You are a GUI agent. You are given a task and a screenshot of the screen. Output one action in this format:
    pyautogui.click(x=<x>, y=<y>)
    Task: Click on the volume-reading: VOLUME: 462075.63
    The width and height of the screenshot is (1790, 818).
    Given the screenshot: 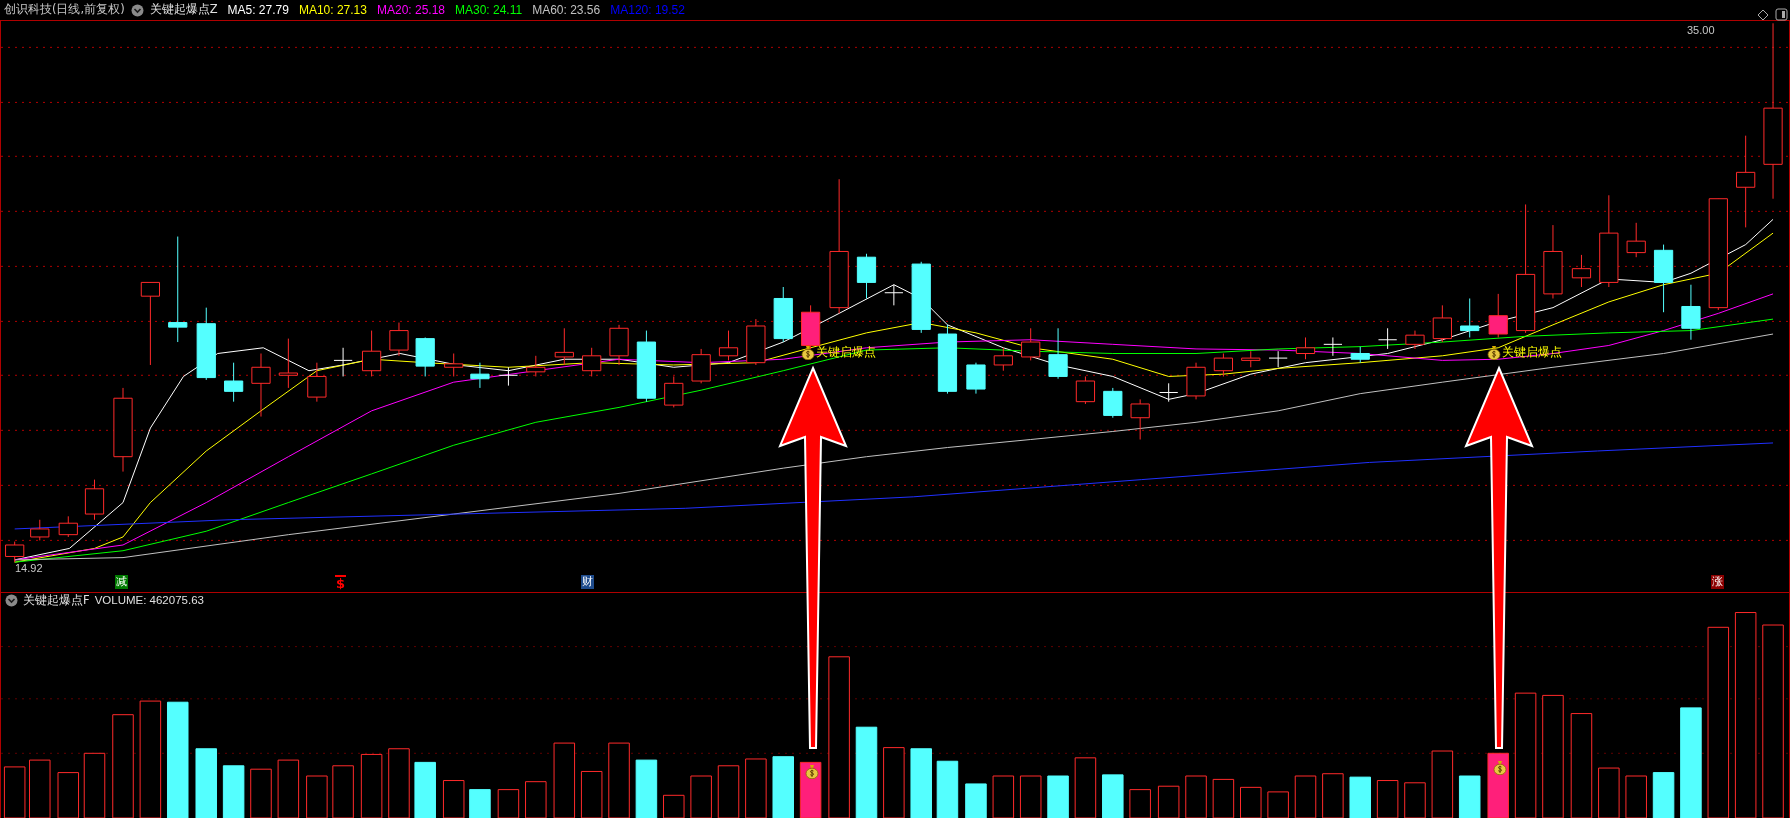 What is the action you would take?
    pyautogui.click(x=149, y=600)
    